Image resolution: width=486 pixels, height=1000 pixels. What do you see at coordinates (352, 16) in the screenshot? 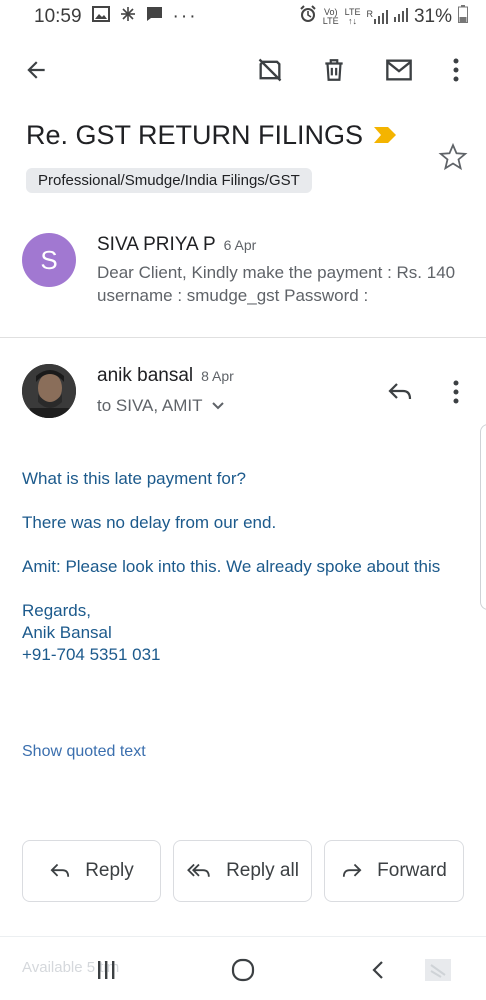
I see `lte-indicator: LTE ↑↓` at bounding box center [352, 16].